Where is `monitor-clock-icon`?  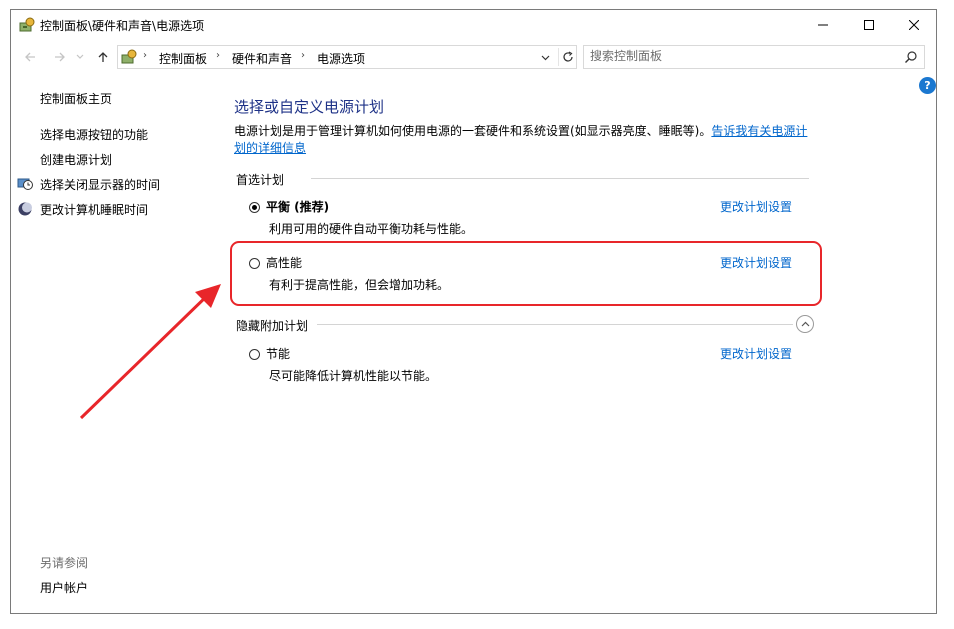
monitor-clock-icon is located at coordinates (25, 184).